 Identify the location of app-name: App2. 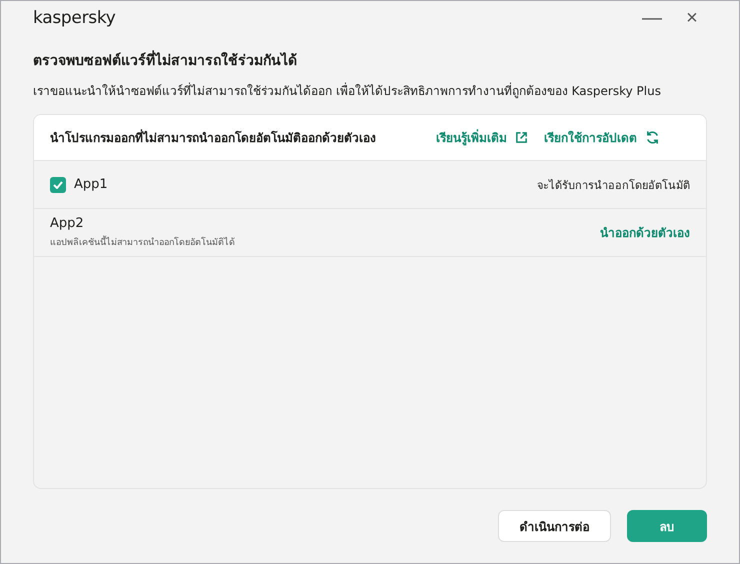
(67, 223).